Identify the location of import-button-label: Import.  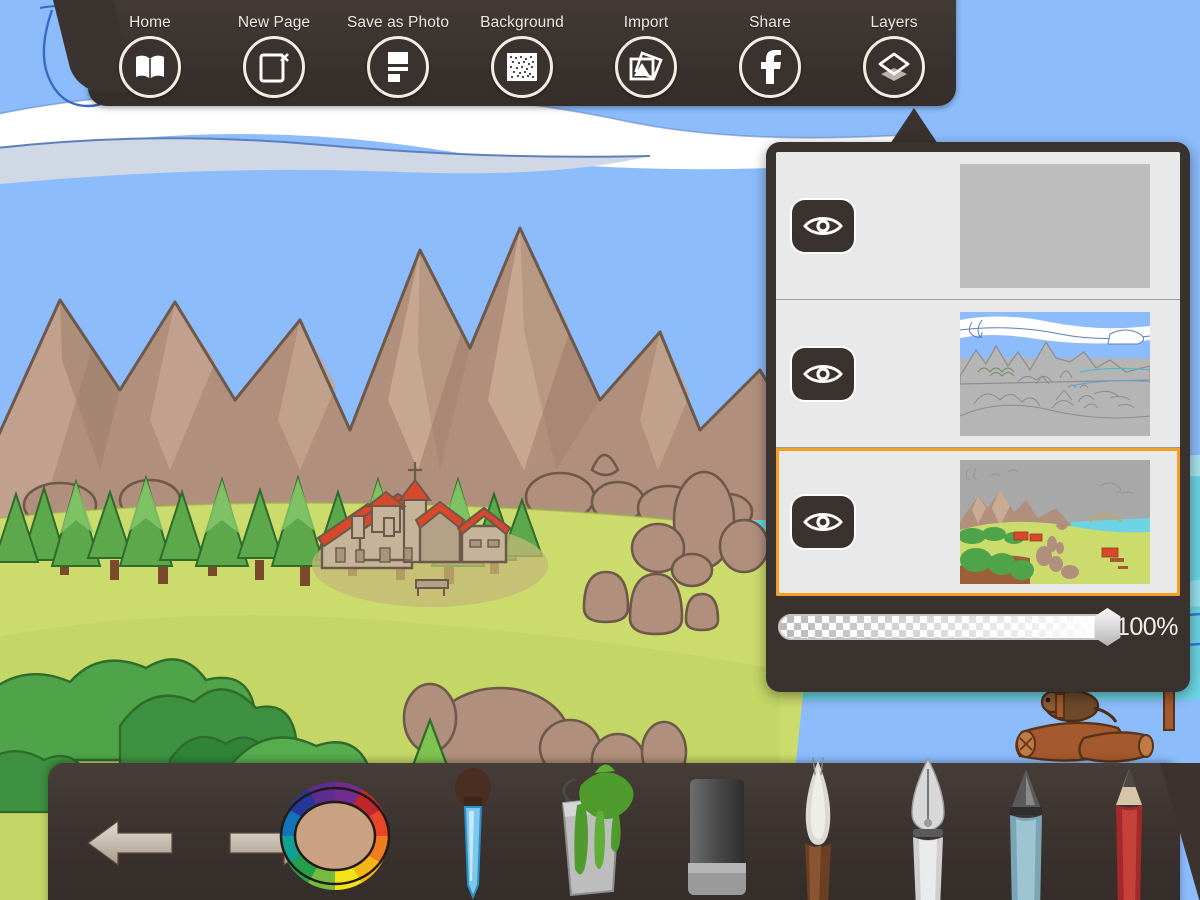
(646, 22).